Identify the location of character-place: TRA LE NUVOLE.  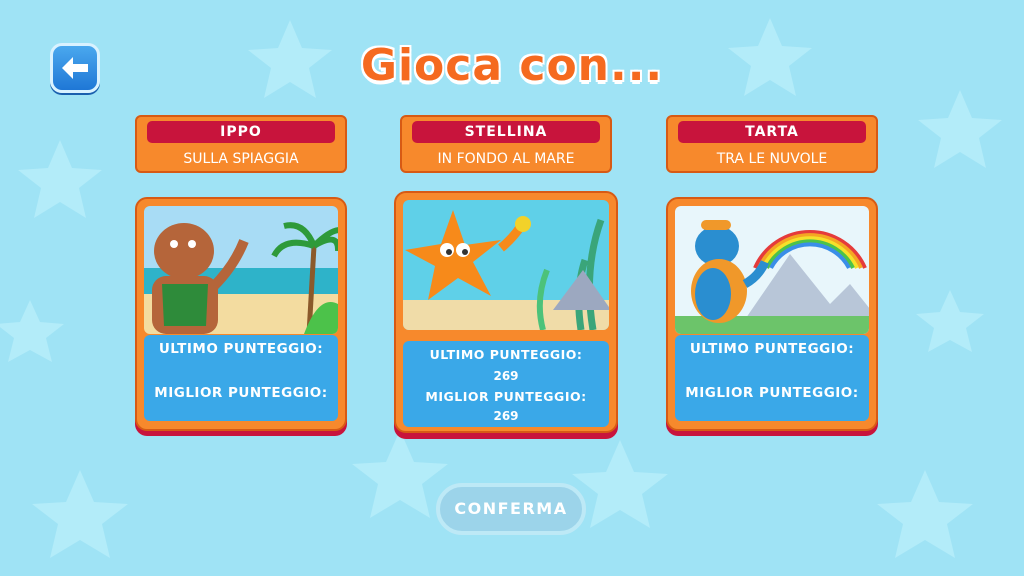
(772, 159).